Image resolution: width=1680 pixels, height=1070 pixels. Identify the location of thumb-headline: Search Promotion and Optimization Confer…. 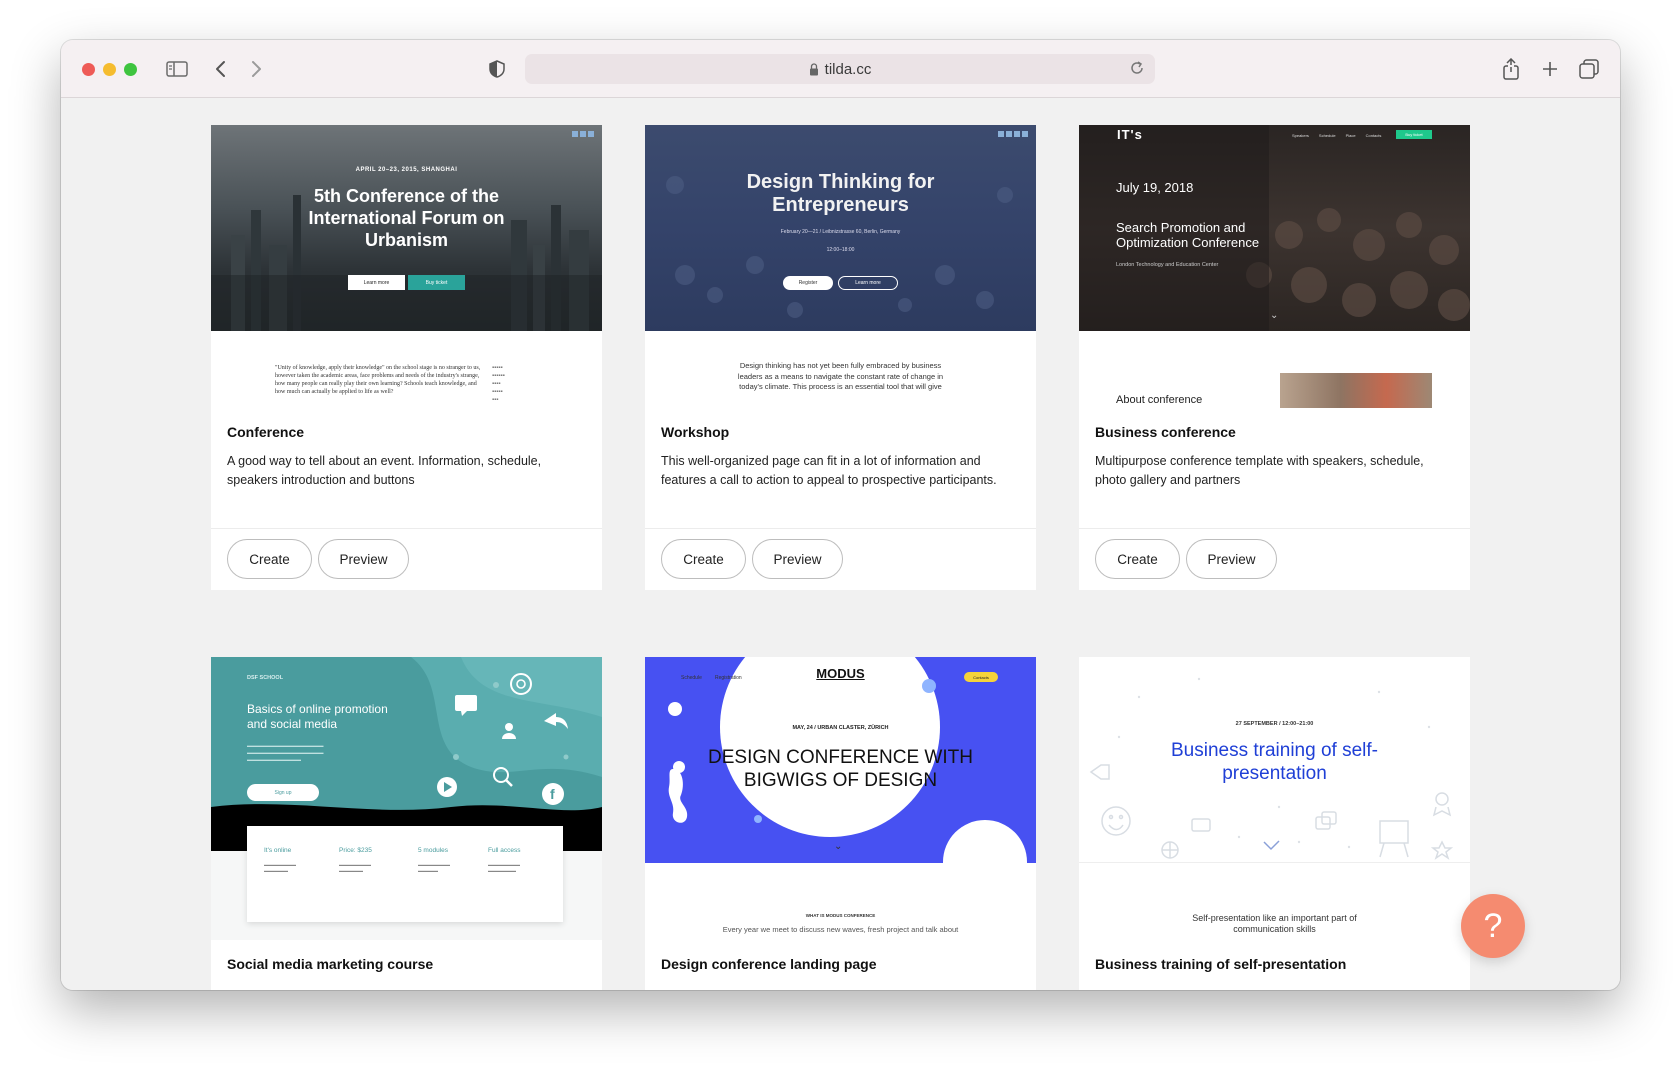
(1188, 235).